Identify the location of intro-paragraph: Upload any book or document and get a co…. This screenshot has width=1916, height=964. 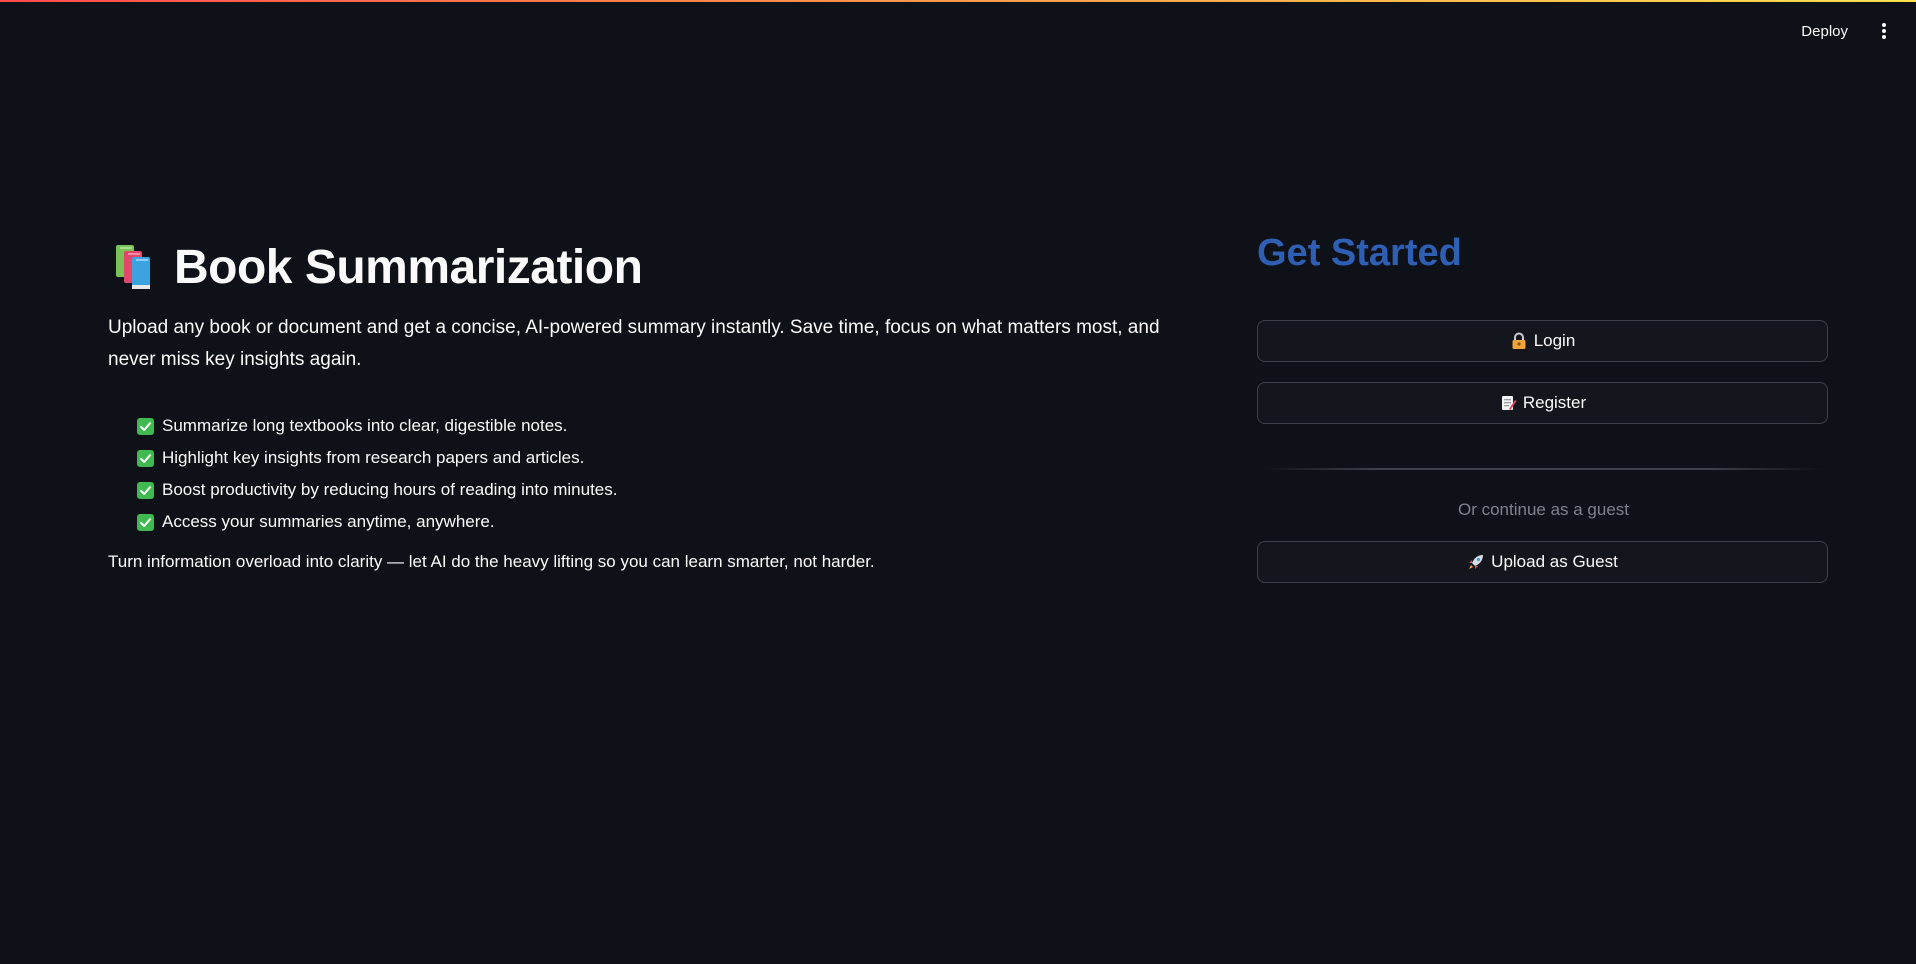
(634, 343).